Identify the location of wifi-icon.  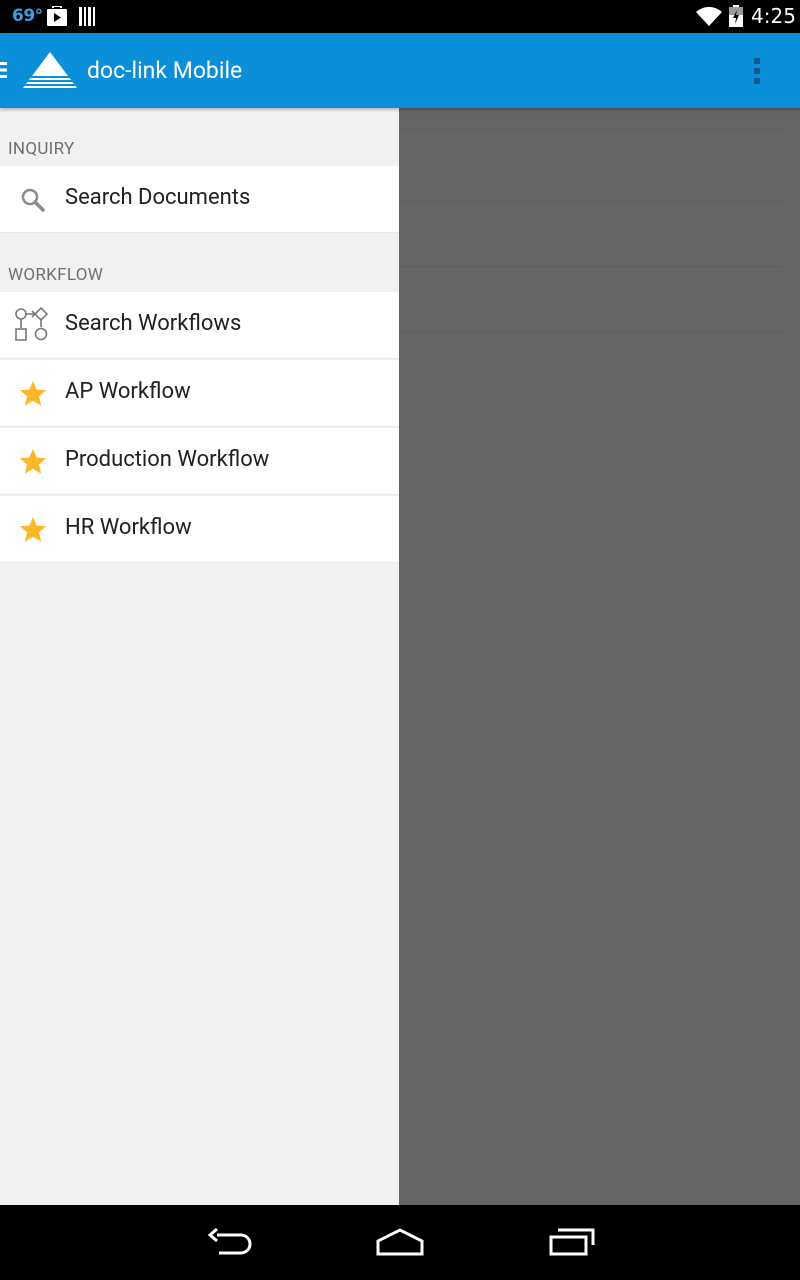
(709, 16).